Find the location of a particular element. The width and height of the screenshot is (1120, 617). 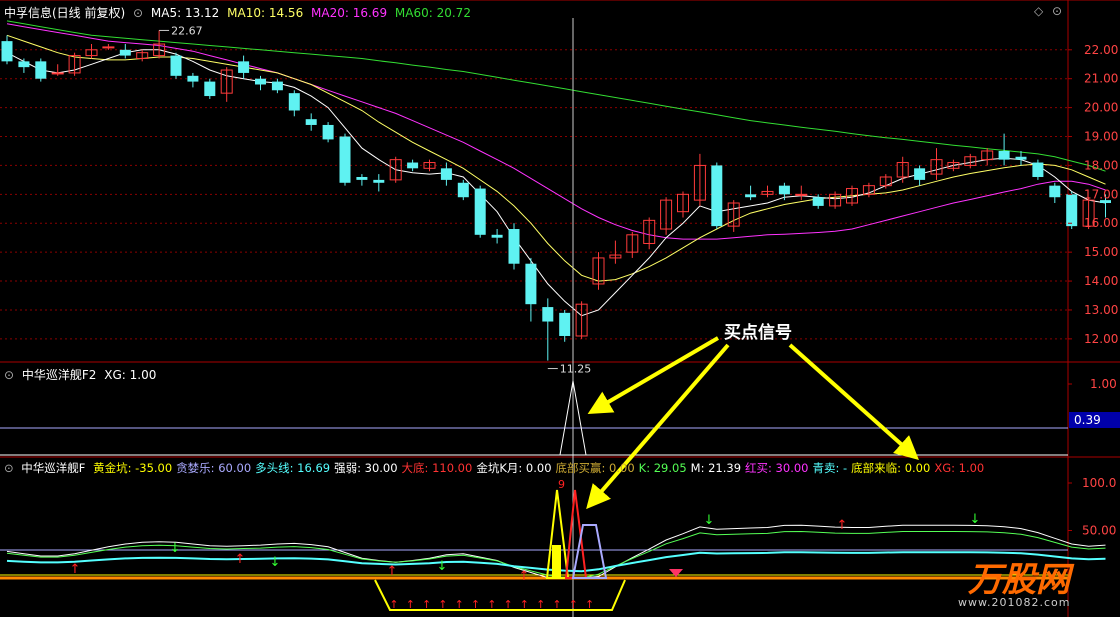

indicator-value-4: 大底: 110.00 is located at coordinates (437, 468).